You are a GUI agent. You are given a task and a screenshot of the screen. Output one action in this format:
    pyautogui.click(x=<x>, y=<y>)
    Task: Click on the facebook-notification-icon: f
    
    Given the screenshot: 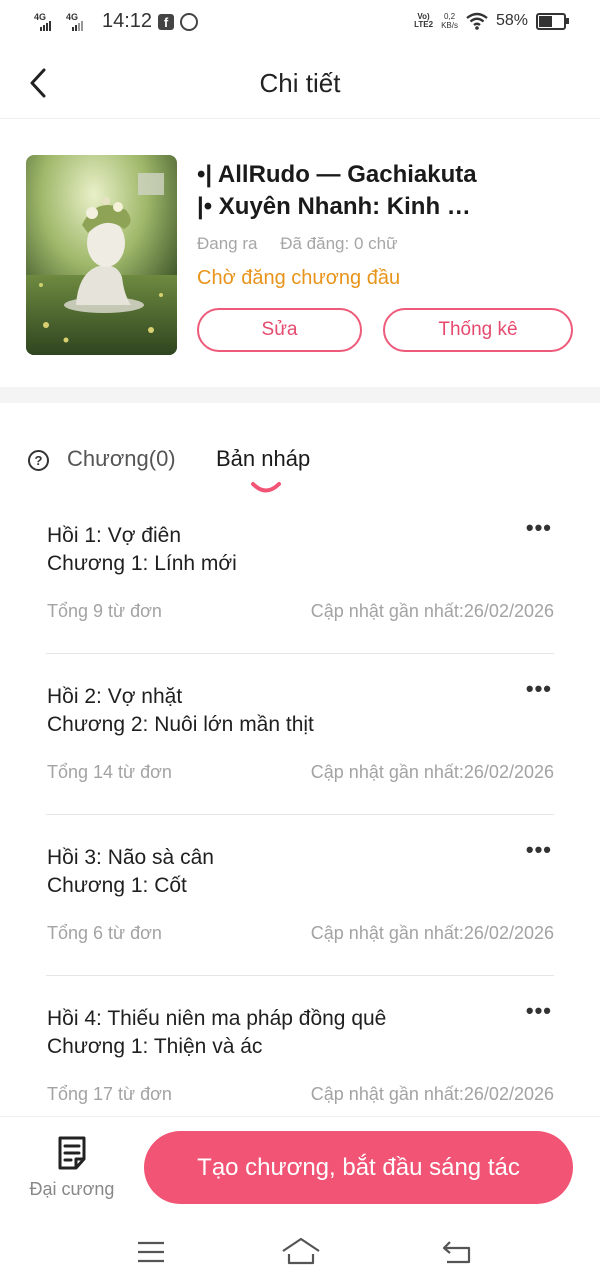 What is the action you would take?
    pyautogui.click(x=166, y=21)
    